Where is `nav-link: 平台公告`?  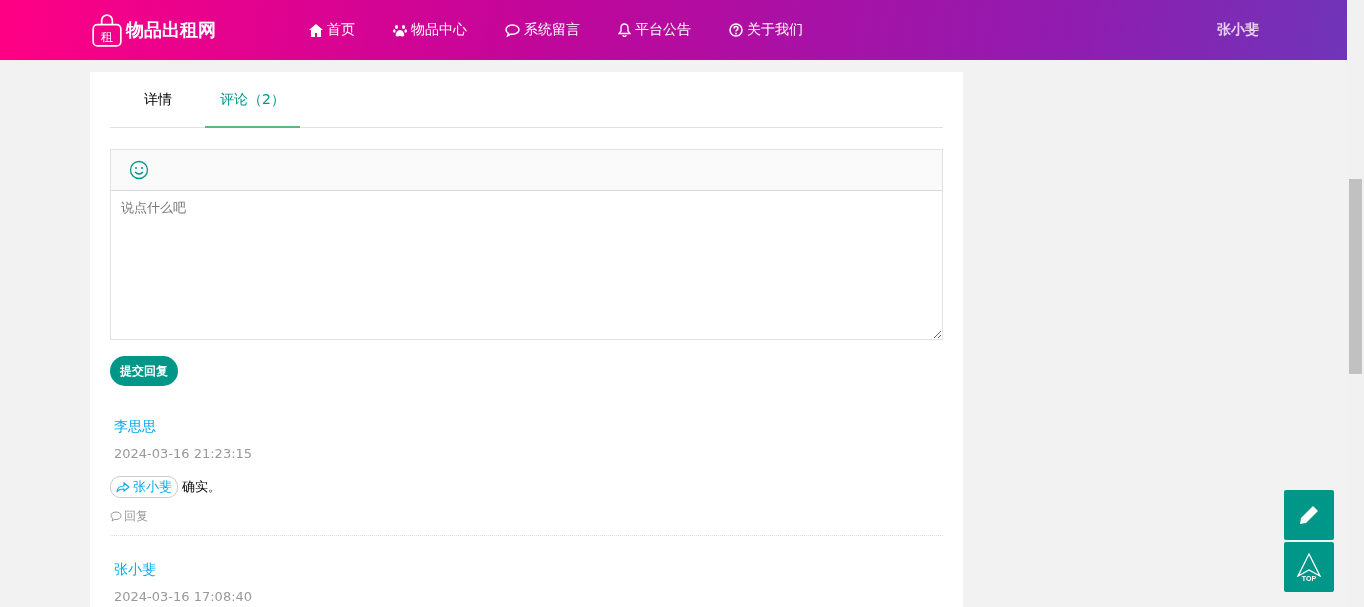 nav-link: 平台公告 is located at coordinates (654, 30).